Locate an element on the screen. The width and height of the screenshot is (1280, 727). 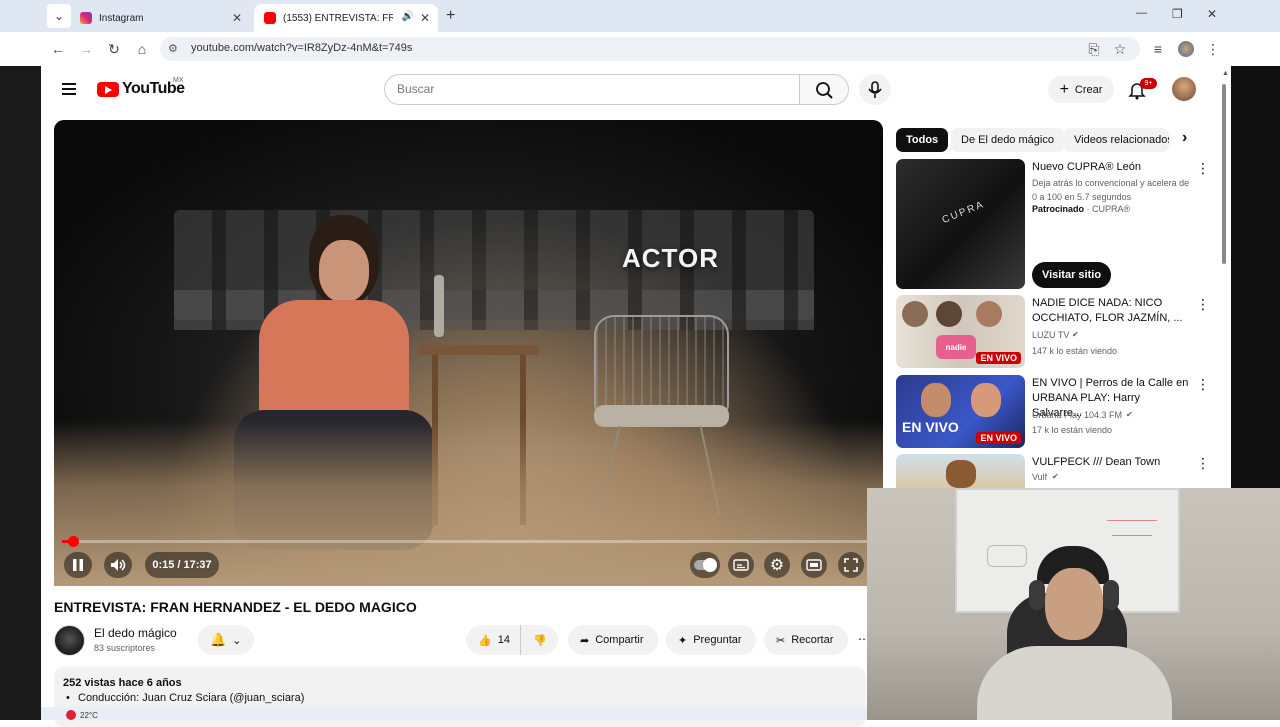
fullscreen-icon is located at coordinates (851, 565).